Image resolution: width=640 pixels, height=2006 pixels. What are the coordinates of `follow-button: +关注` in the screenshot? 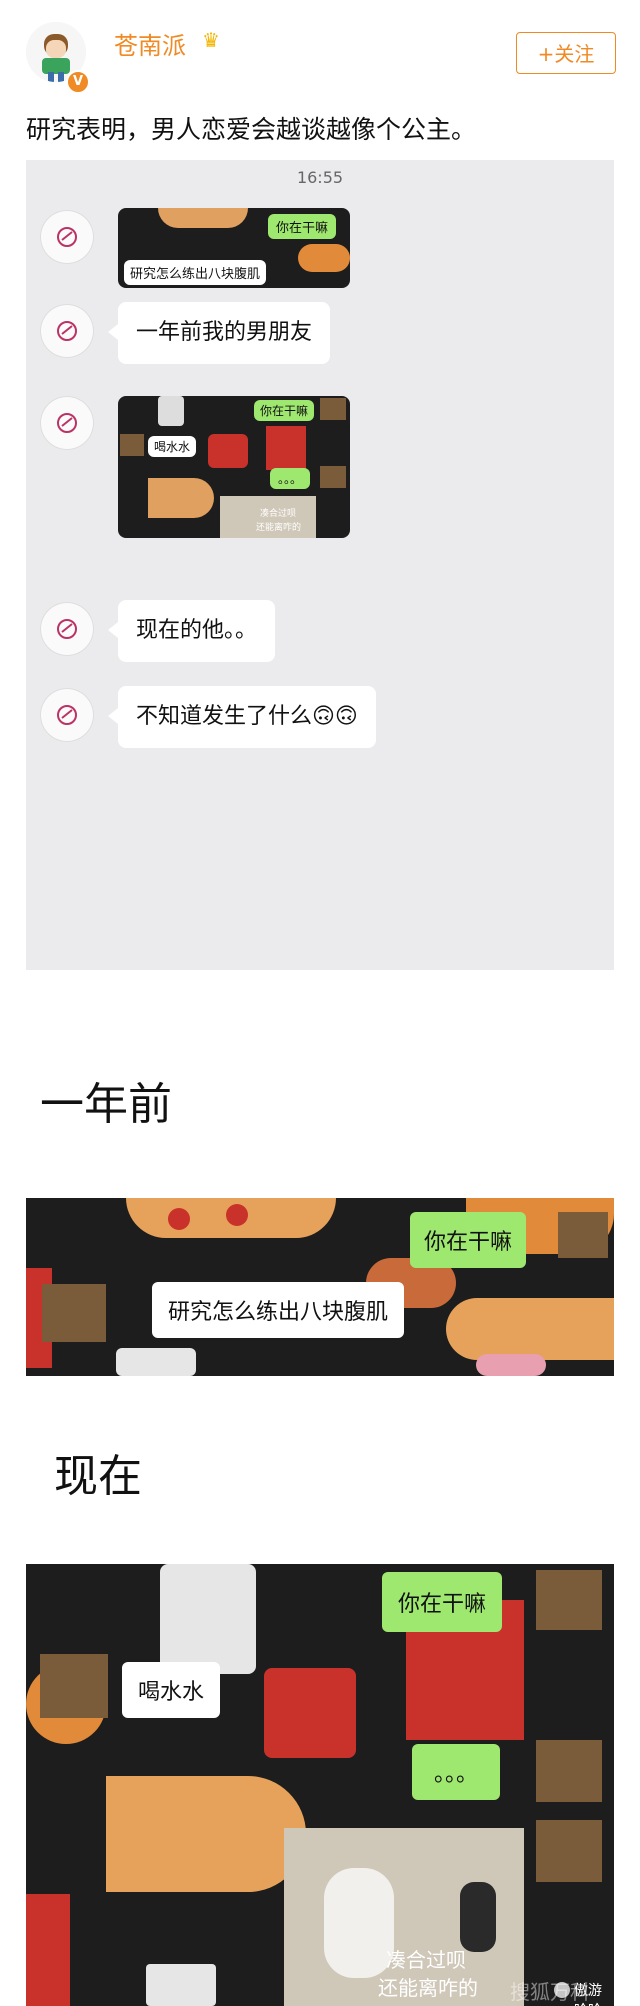 It's located at (566, 53).